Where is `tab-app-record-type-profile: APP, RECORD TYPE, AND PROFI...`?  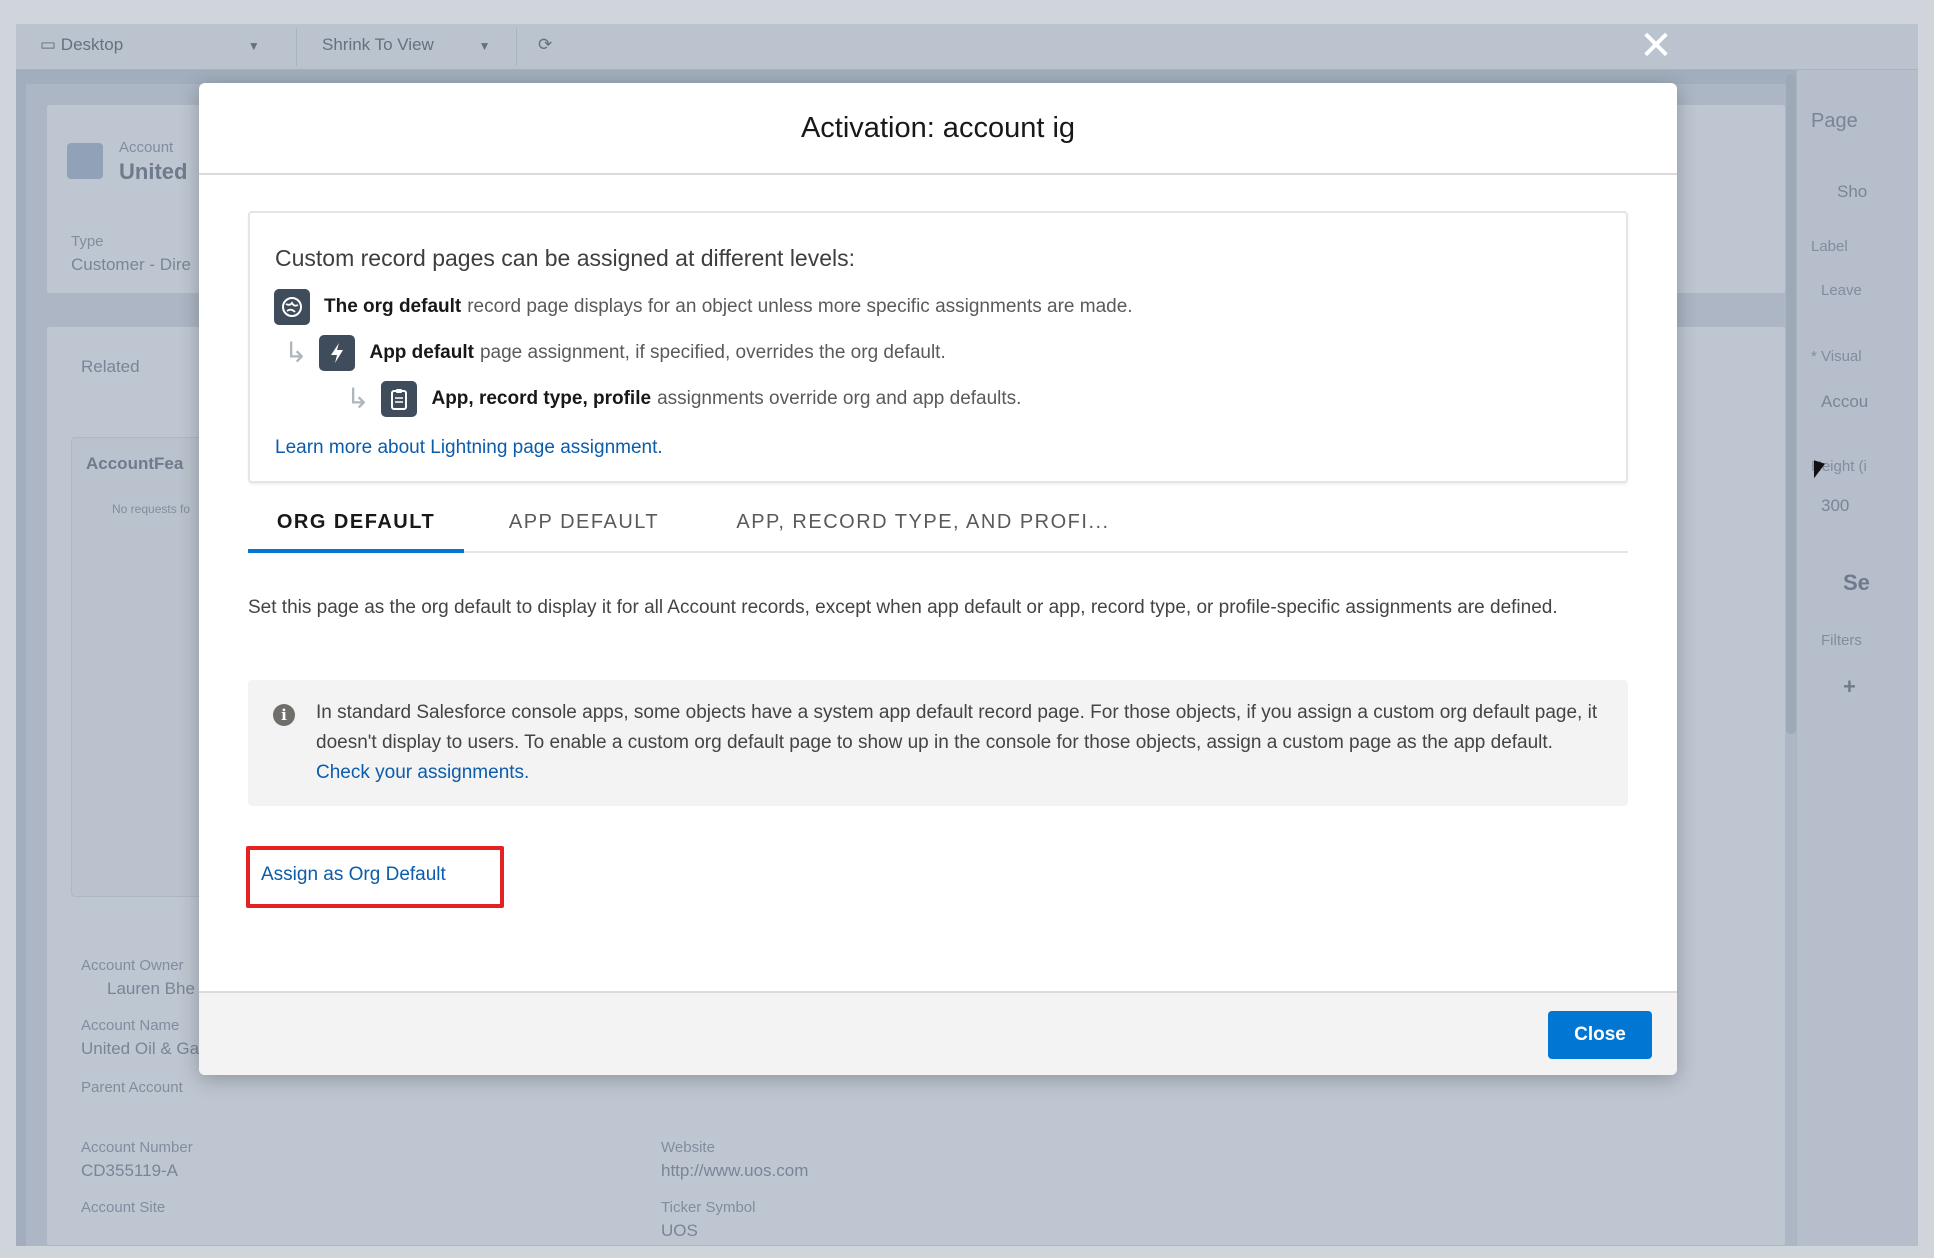
tab-app-record-type-profile: APP, RECORD TYPE, AND PROFI... is located at coordinates (923, 532).